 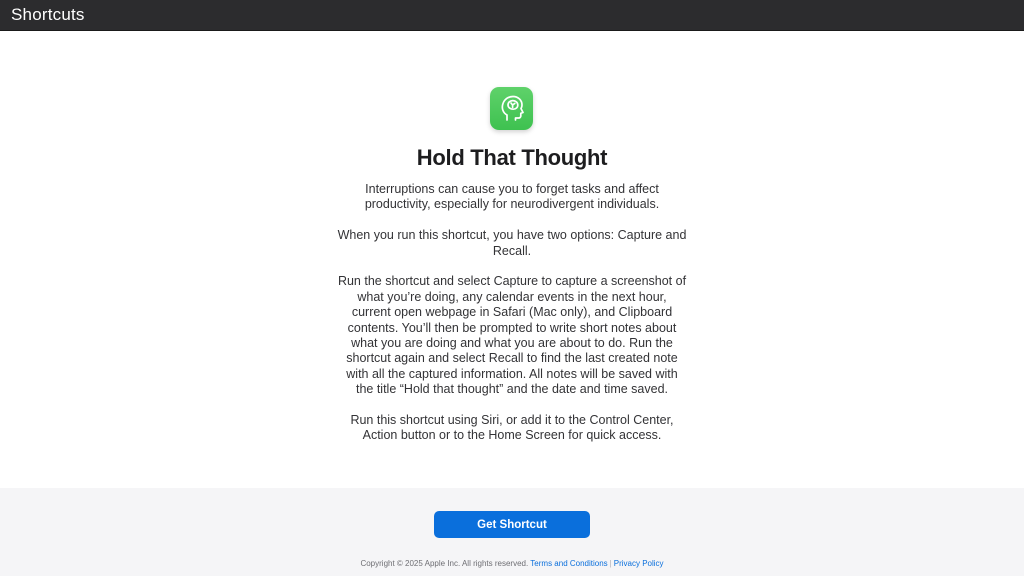 I want to click on terms-link: Terms and Conditions, so click(x=568, y=563).